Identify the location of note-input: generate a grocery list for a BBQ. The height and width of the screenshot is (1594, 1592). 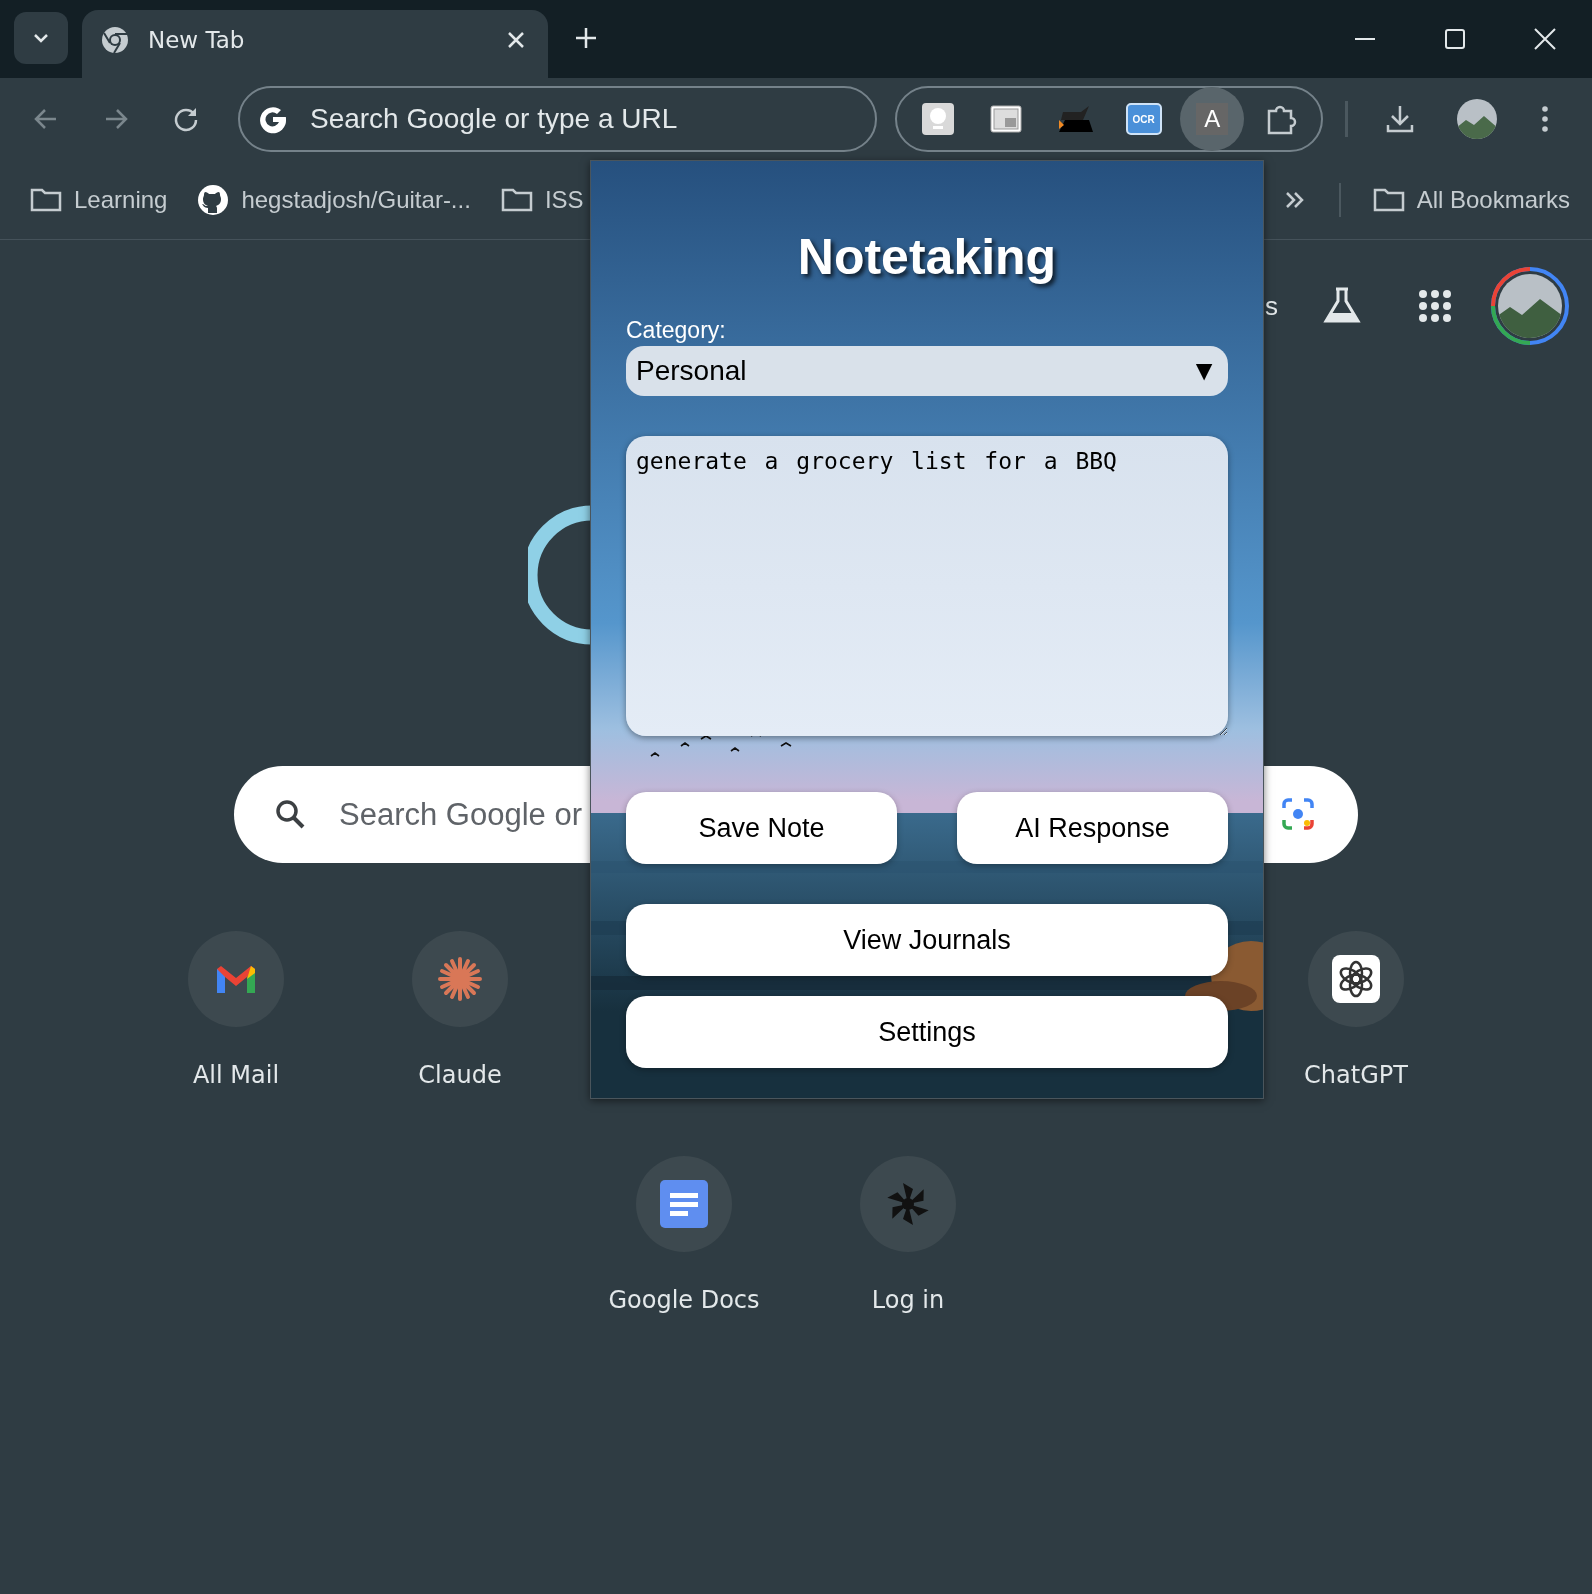
(927, 586).